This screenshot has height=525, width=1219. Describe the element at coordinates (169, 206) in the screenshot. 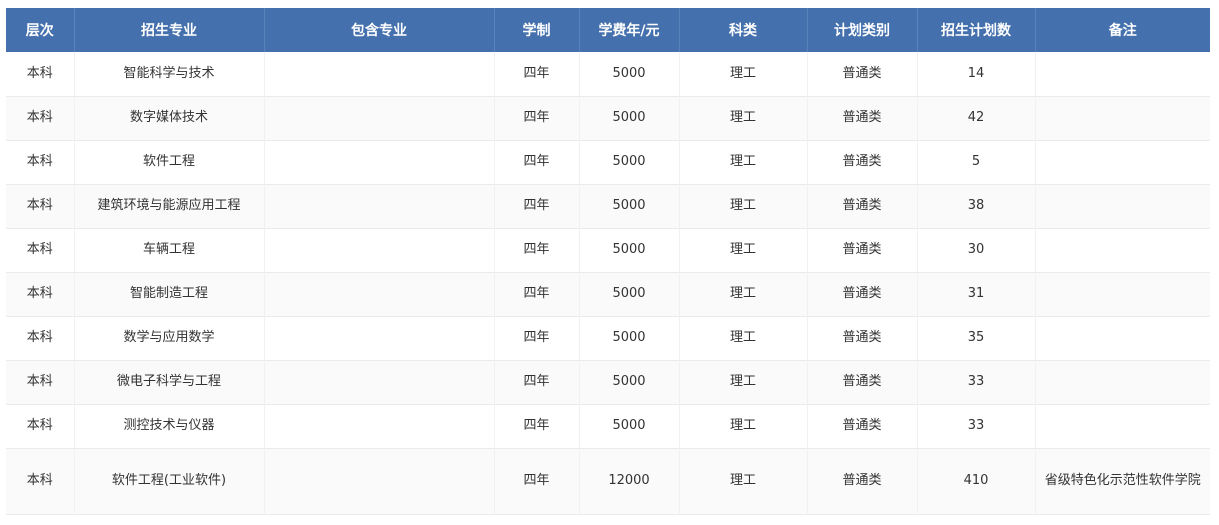

I see `cell-major: 建筑环境与能源应用工程` at that location.